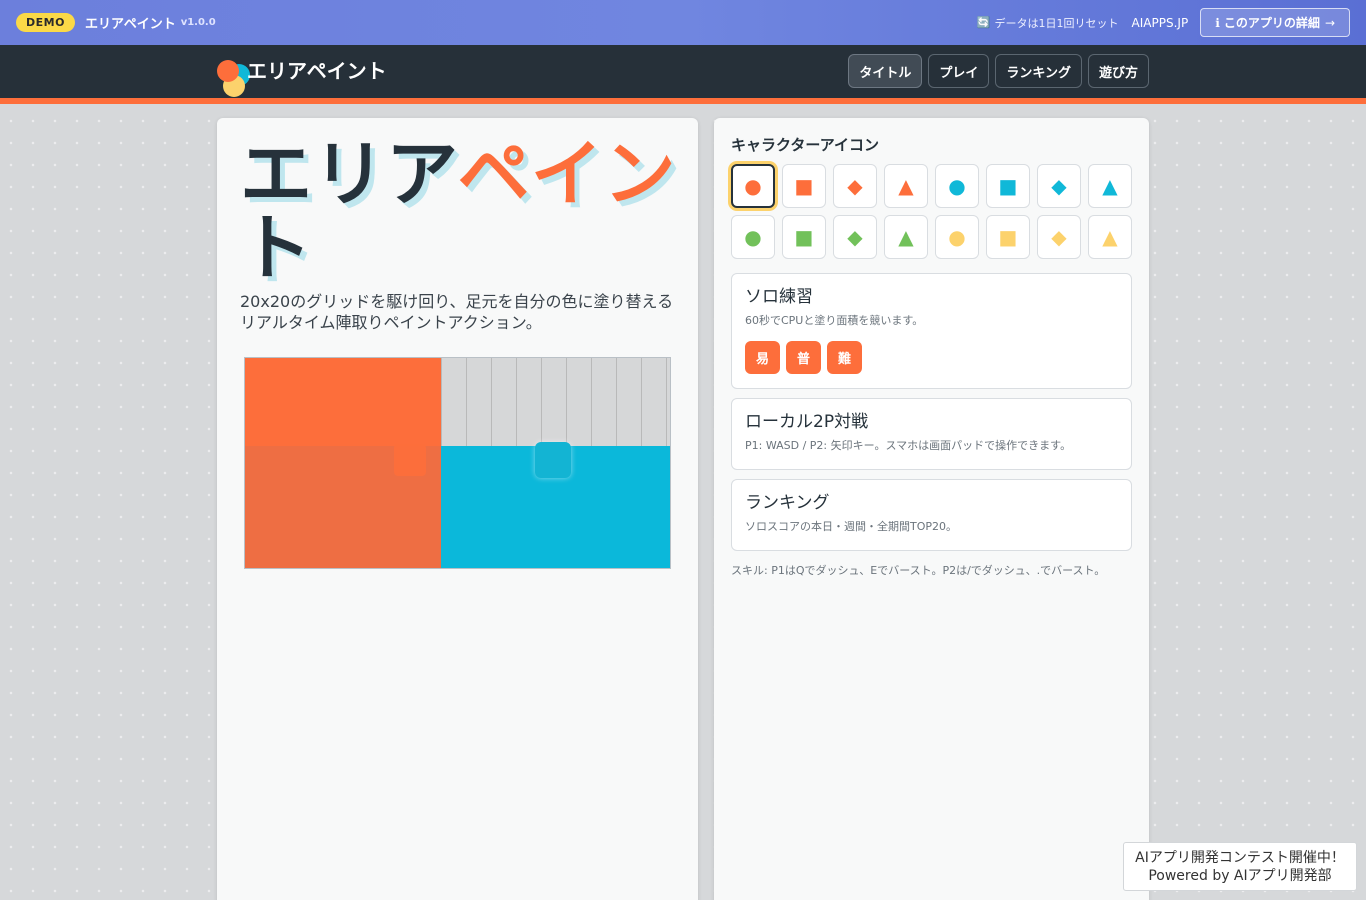  What do you see at coordinates (234, 78) in the screenshot?
I see `logo-icon` at bounding box center [234, 78].